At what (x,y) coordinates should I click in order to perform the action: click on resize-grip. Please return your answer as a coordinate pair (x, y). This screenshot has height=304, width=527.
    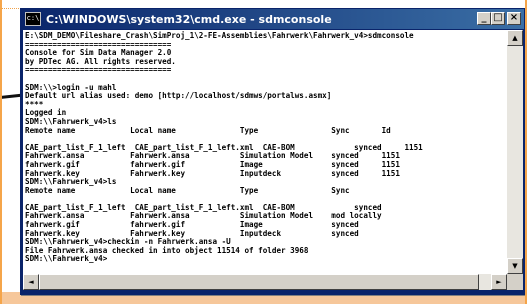
    Looking at the image, I should click on (515, 282).